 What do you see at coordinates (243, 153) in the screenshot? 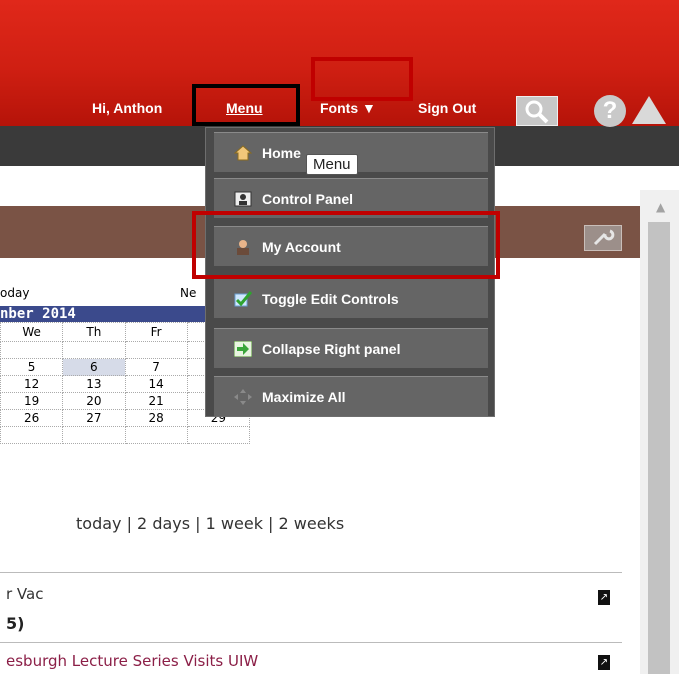
I see `home-icon` at bounding box center [243, 153].